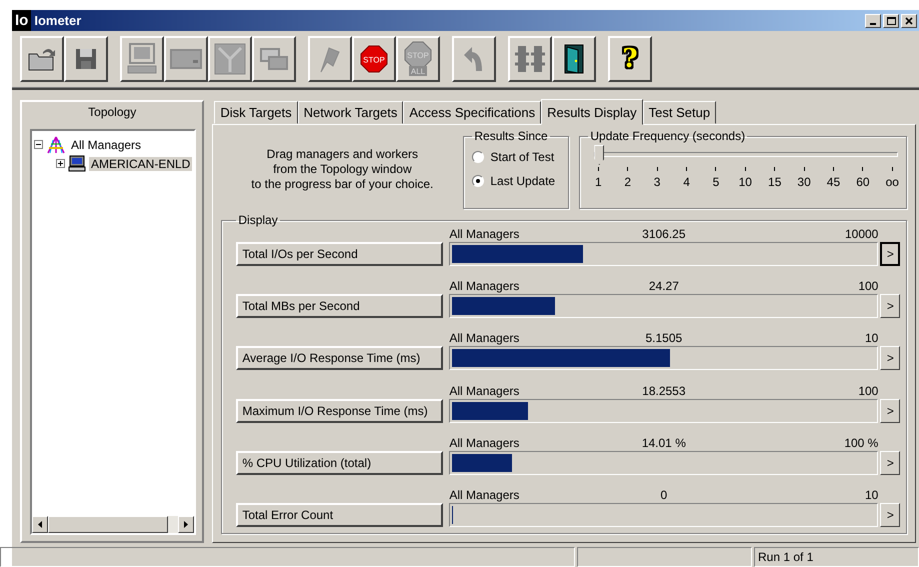  What do you see at coordinates (472, 112) in the screenshot?
I see `tab: Access Specifications` at bounding box center [472, 112].